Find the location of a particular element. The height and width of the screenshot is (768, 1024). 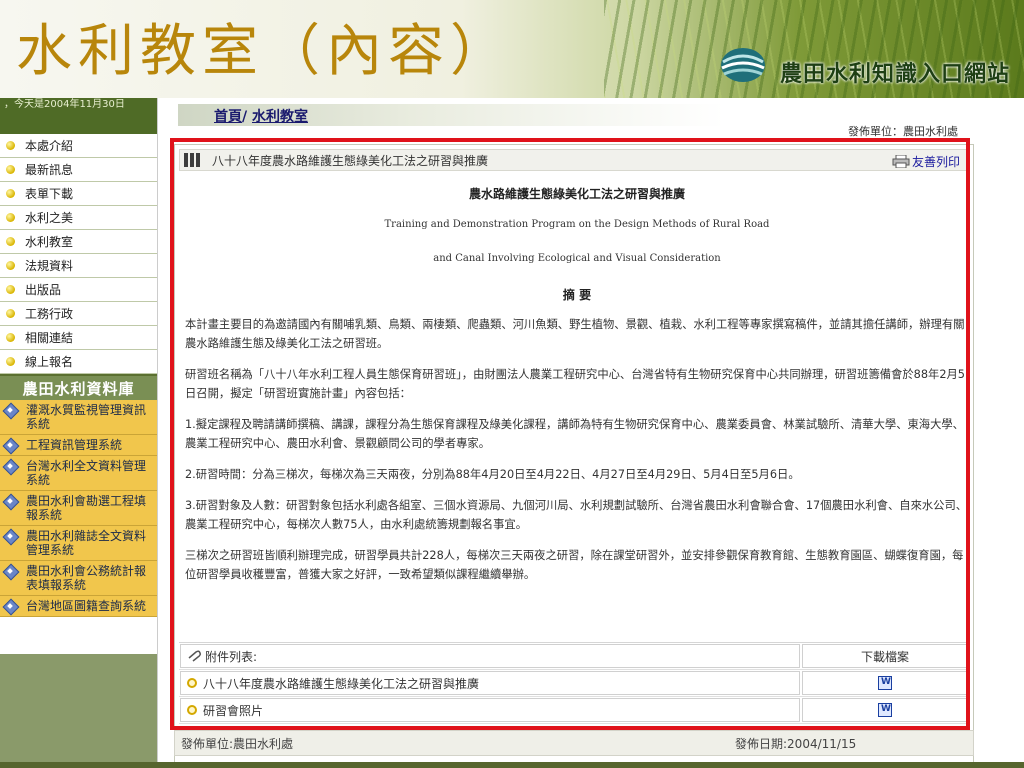

sidebar-item-label: 本處介紹 is located at coordinates (49, 146).